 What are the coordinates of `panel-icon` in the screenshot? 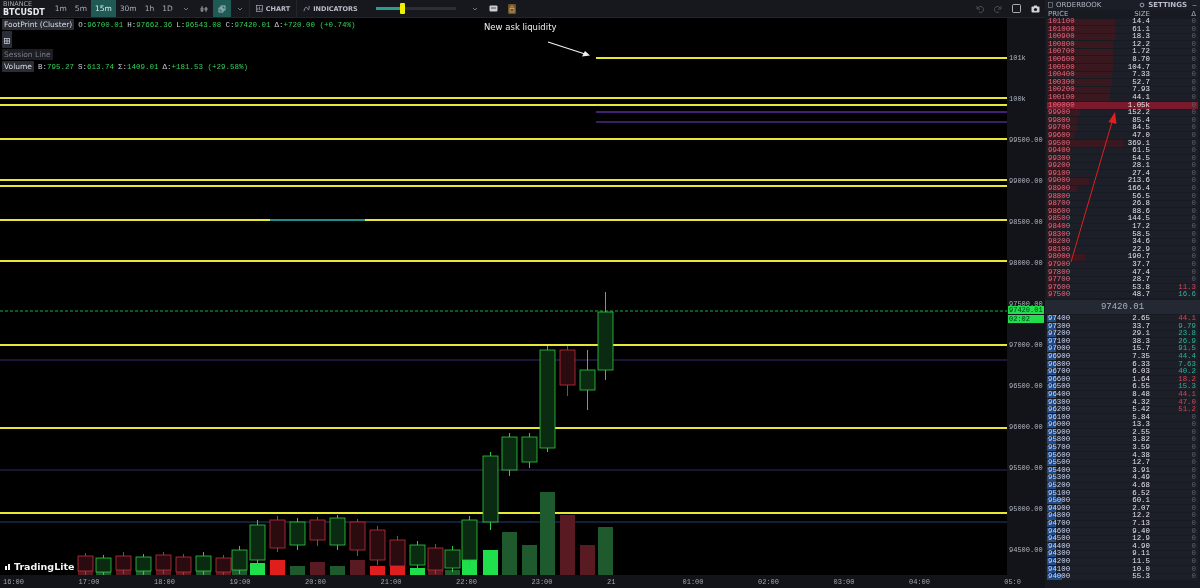 It's located at (1050, 5).